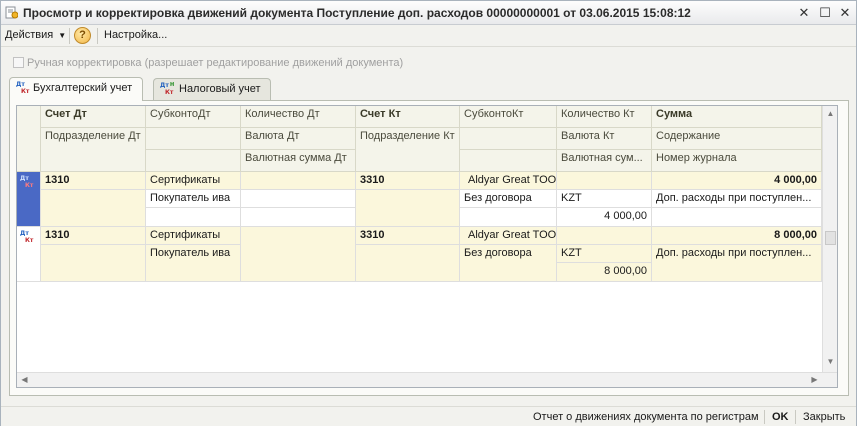 This screenshot has height=426, width=857. I want to click on header-nomer-zhurnala: Номер журнала, so click(737, 161).